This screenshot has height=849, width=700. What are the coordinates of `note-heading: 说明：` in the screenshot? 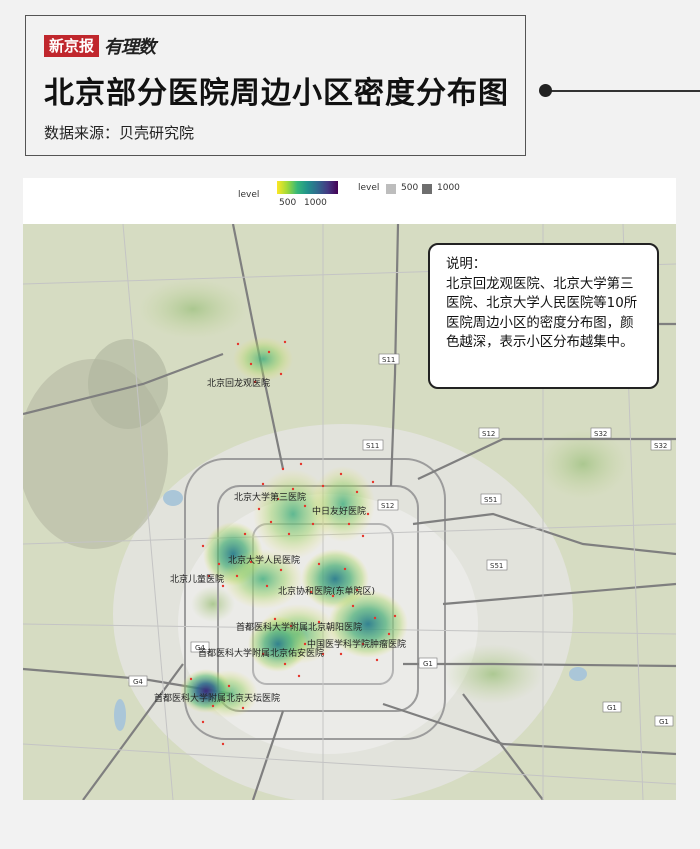 It's located at (466, 264).